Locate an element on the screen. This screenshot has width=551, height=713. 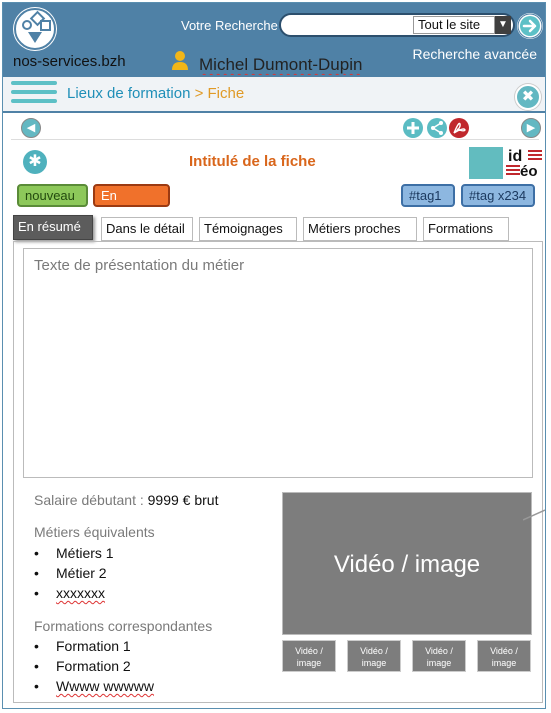
salary-label: Salaire débutant : is located at coordinates (89, 500).